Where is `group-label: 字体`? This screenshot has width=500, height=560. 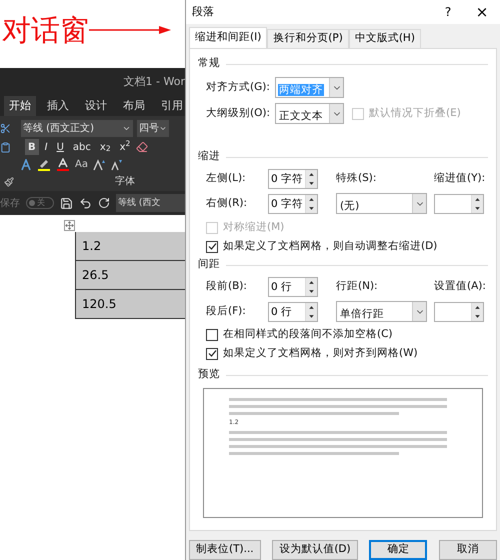
group-label: 字体 is located at coordinates (125, 181).